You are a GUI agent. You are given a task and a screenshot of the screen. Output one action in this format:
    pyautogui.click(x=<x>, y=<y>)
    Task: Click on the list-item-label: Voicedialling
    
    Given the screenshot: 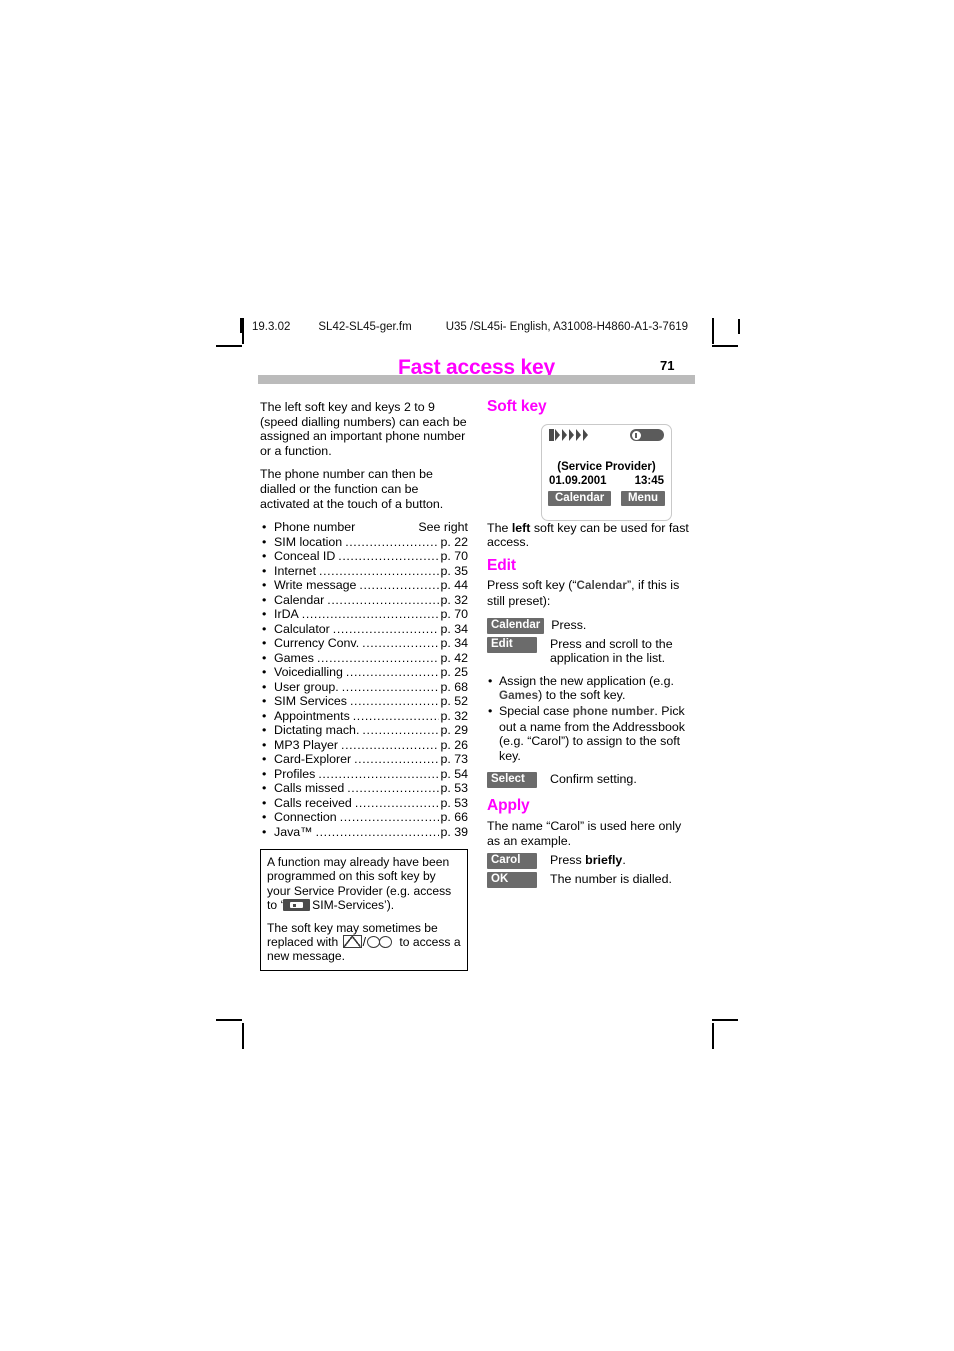 What is the action you would take?
    pyautogui.click(x=308, y=672)
    